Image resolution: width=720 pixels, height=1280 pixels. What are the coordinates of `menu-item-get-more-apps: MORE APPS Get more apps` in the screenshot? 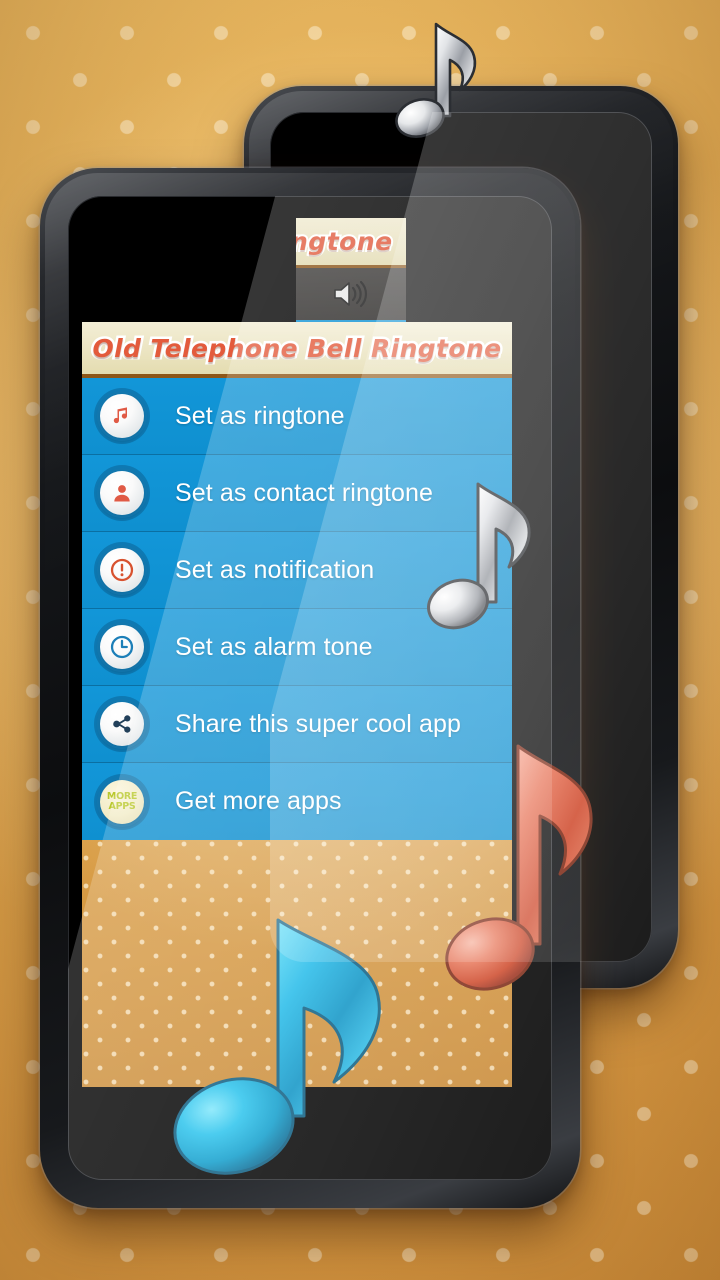 It's located at (297, 801).